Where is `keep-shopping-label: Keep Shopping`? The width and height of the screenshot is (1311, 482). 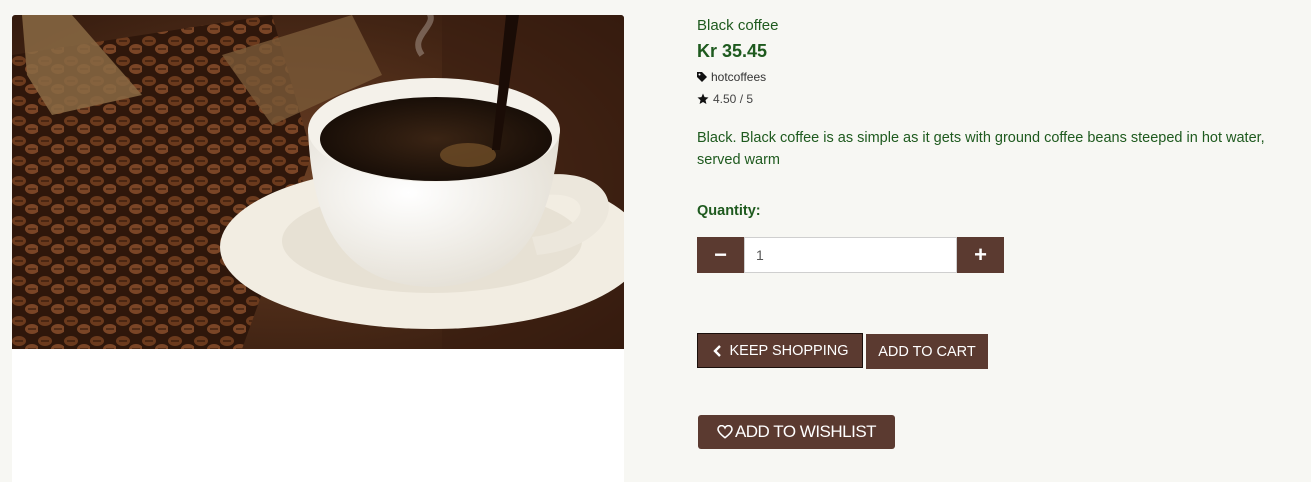 keep-shopping-label: Keep Shopping is located at coordinates (789, 350).